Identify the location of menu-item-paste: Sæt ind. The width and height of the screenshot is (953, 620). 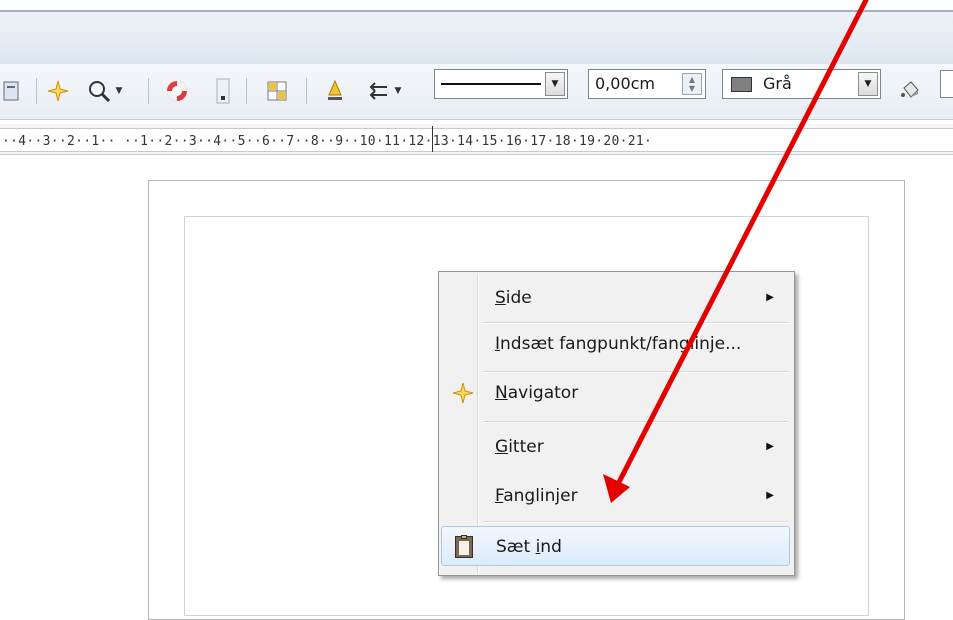
(615, 546).